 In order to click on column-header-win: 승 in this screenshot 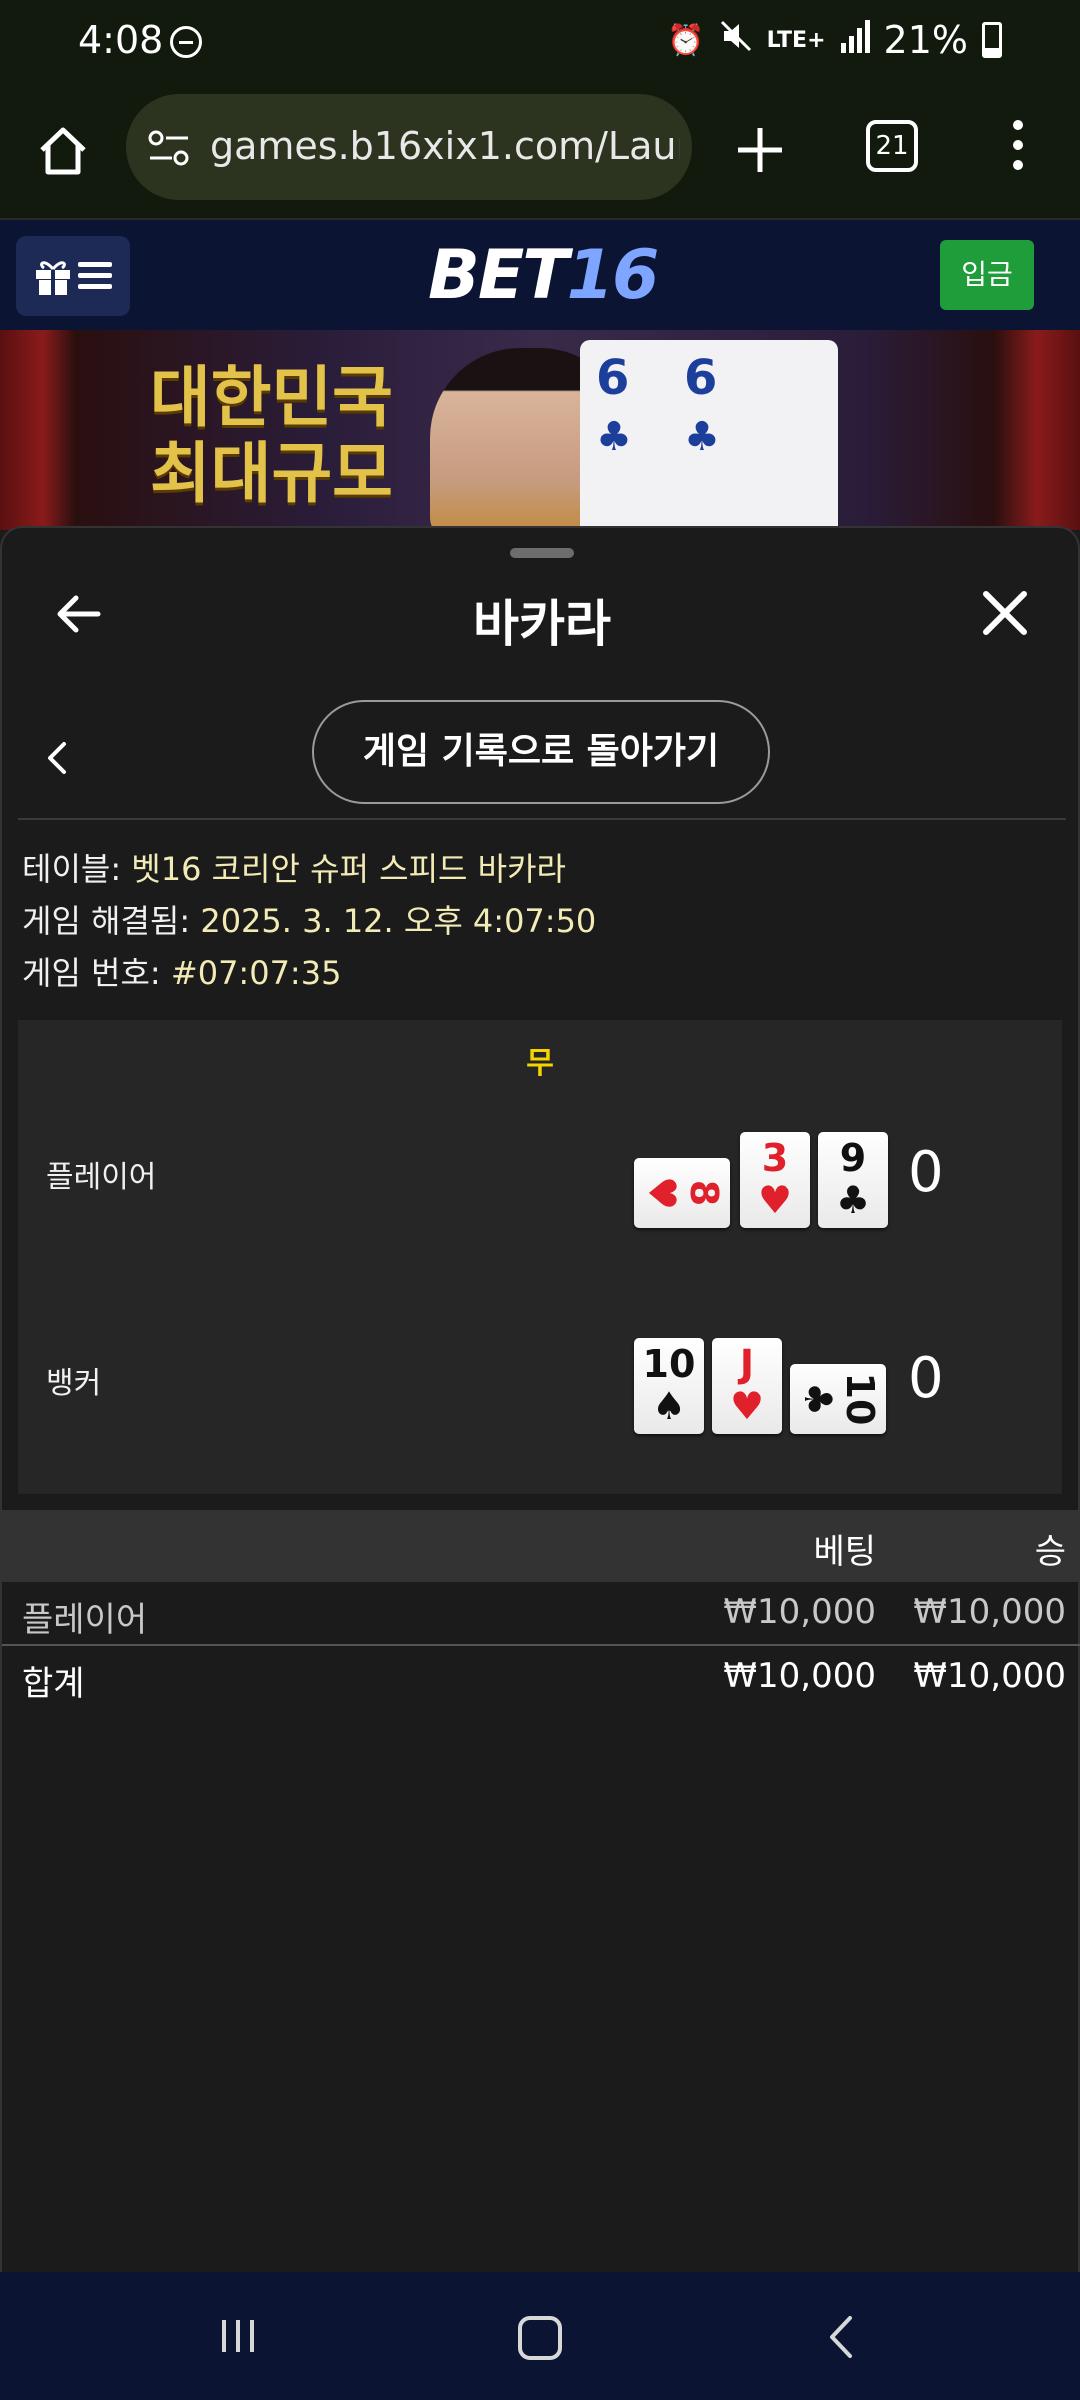, I will do `click(1050, 1552)`.